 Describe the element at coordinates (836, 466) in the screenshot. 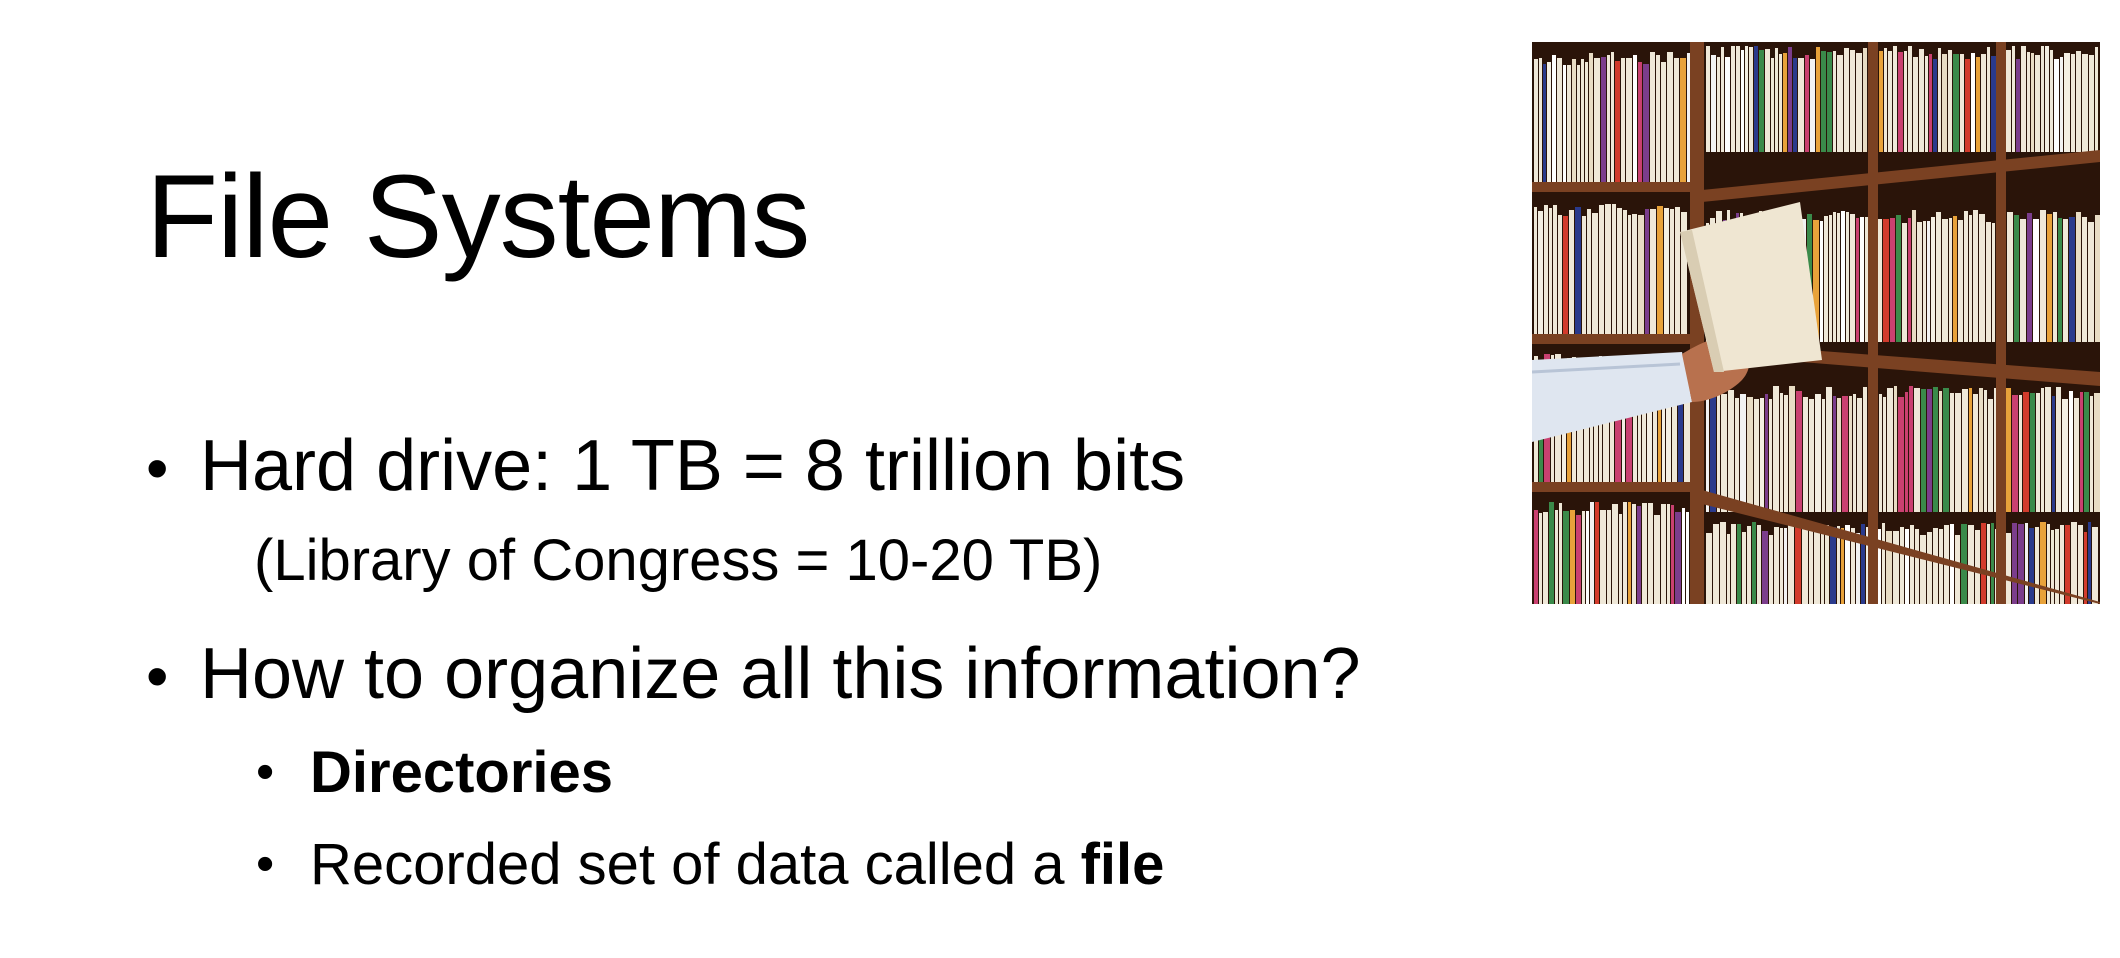

I see `bullet-item-hard-drive: • Hard drive: 1 TB = 8 trillion bits` at that location.